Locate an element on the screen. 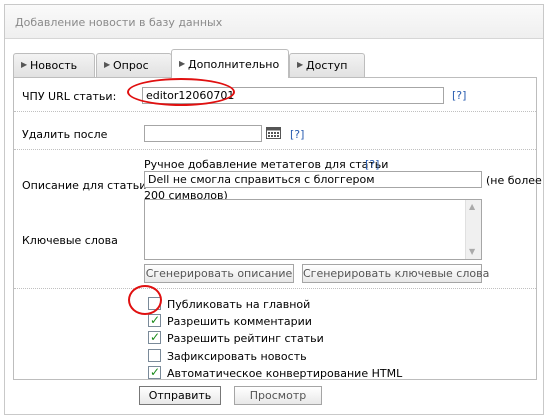  allow-rating-checkbox: ✓ is located at coordinates (154, 337).